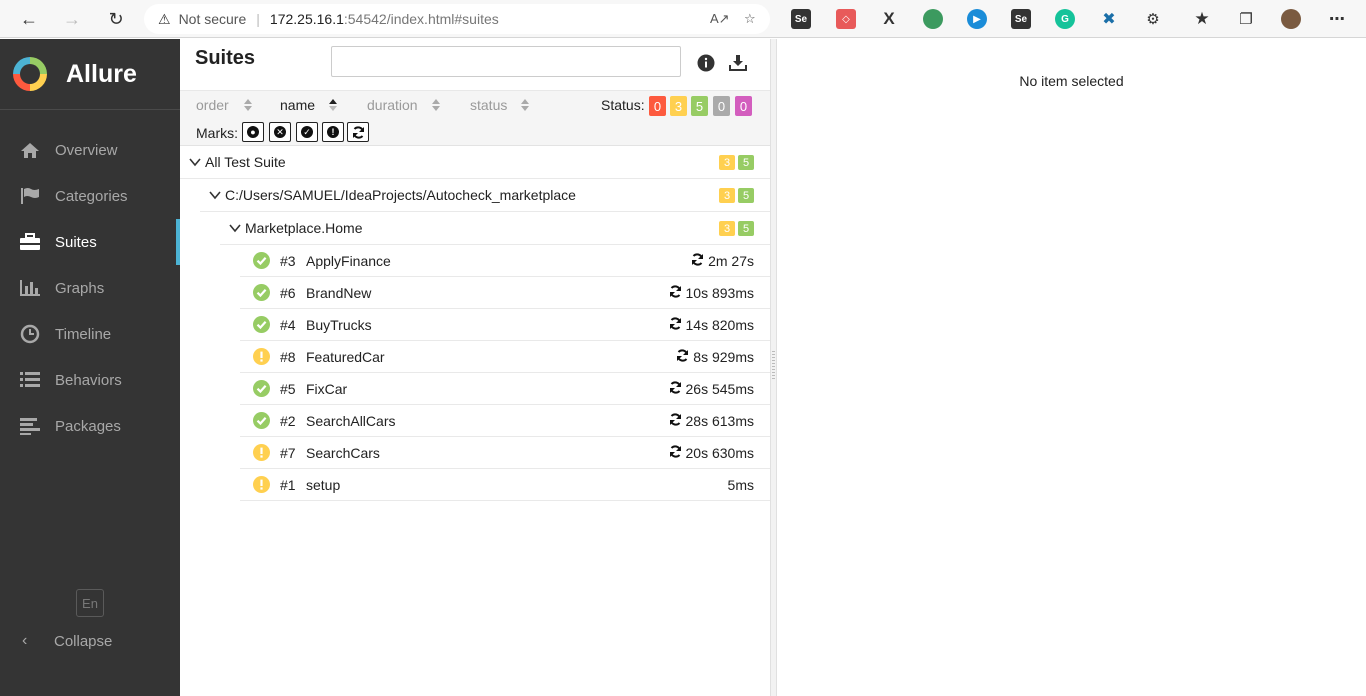 This screenshot has width=1366, height=696. I want to click on list-icon, so click(30, 380).